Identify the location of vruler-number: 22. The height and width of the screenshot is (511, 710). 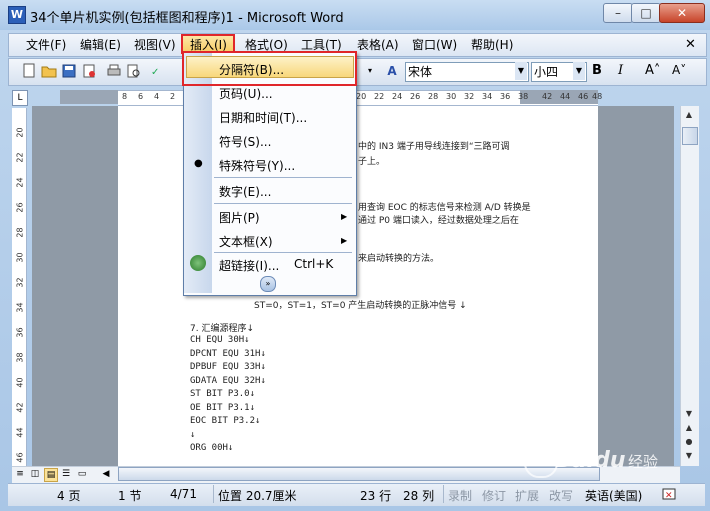
(20, 157).